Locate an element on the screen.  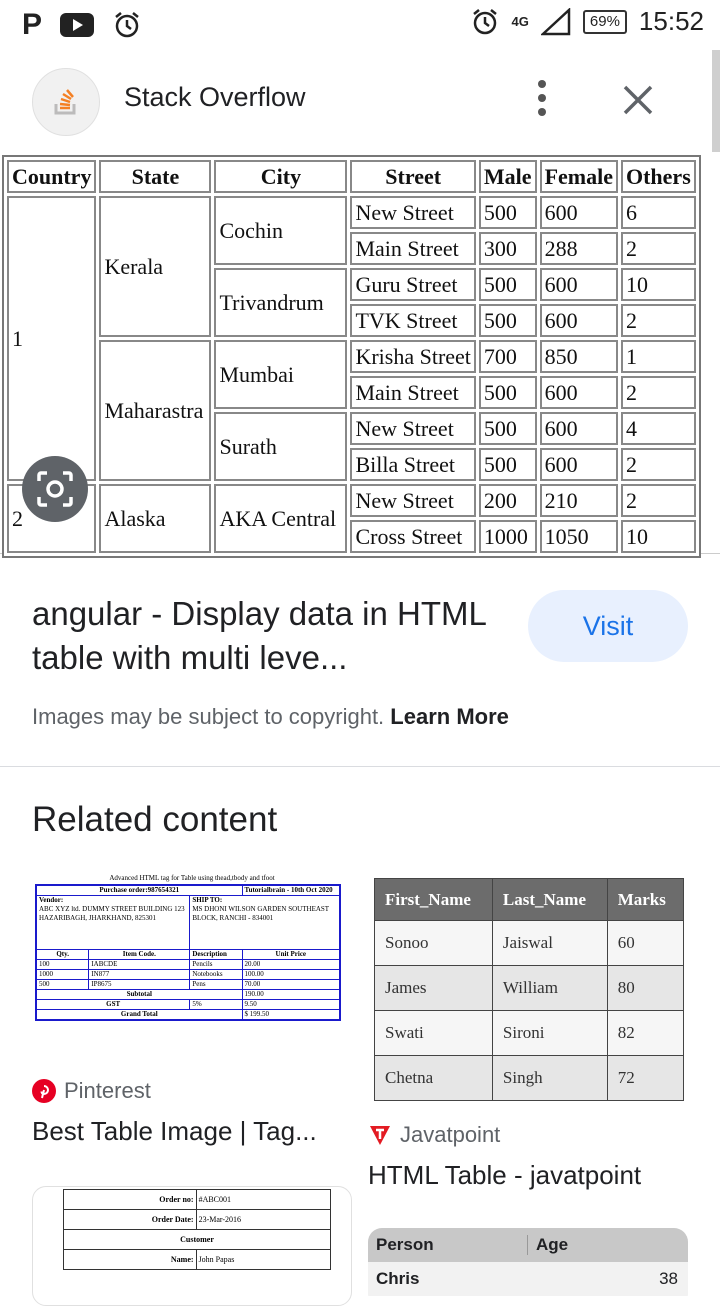
po-cell: Pens is located at coordinates (216, 984).